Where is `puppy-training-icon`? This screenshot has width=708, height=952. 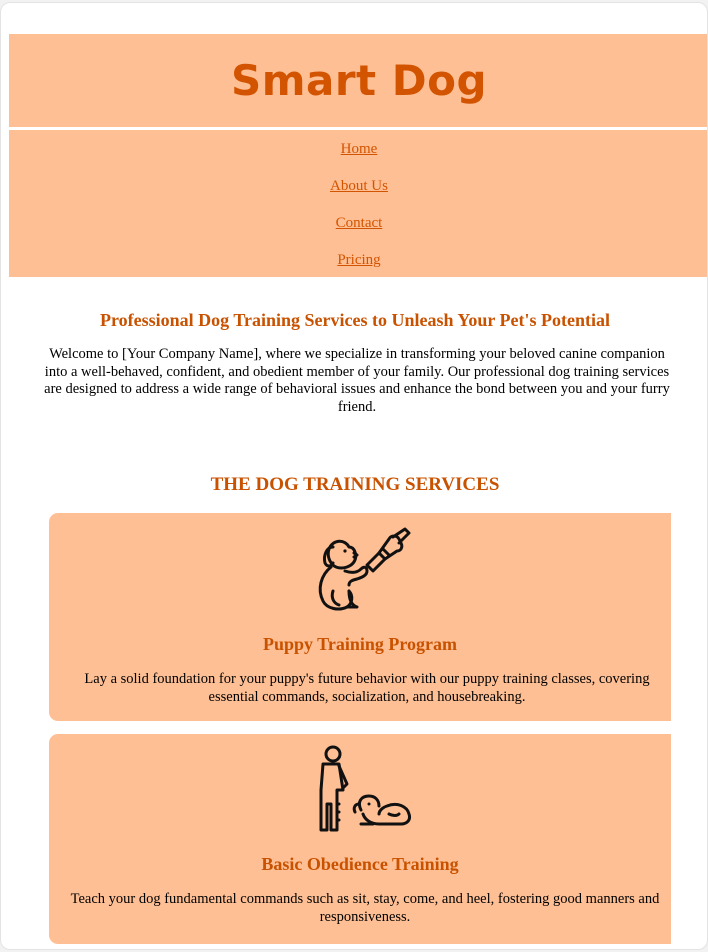 puppy-training-icon is located at coordinates (364, 569).